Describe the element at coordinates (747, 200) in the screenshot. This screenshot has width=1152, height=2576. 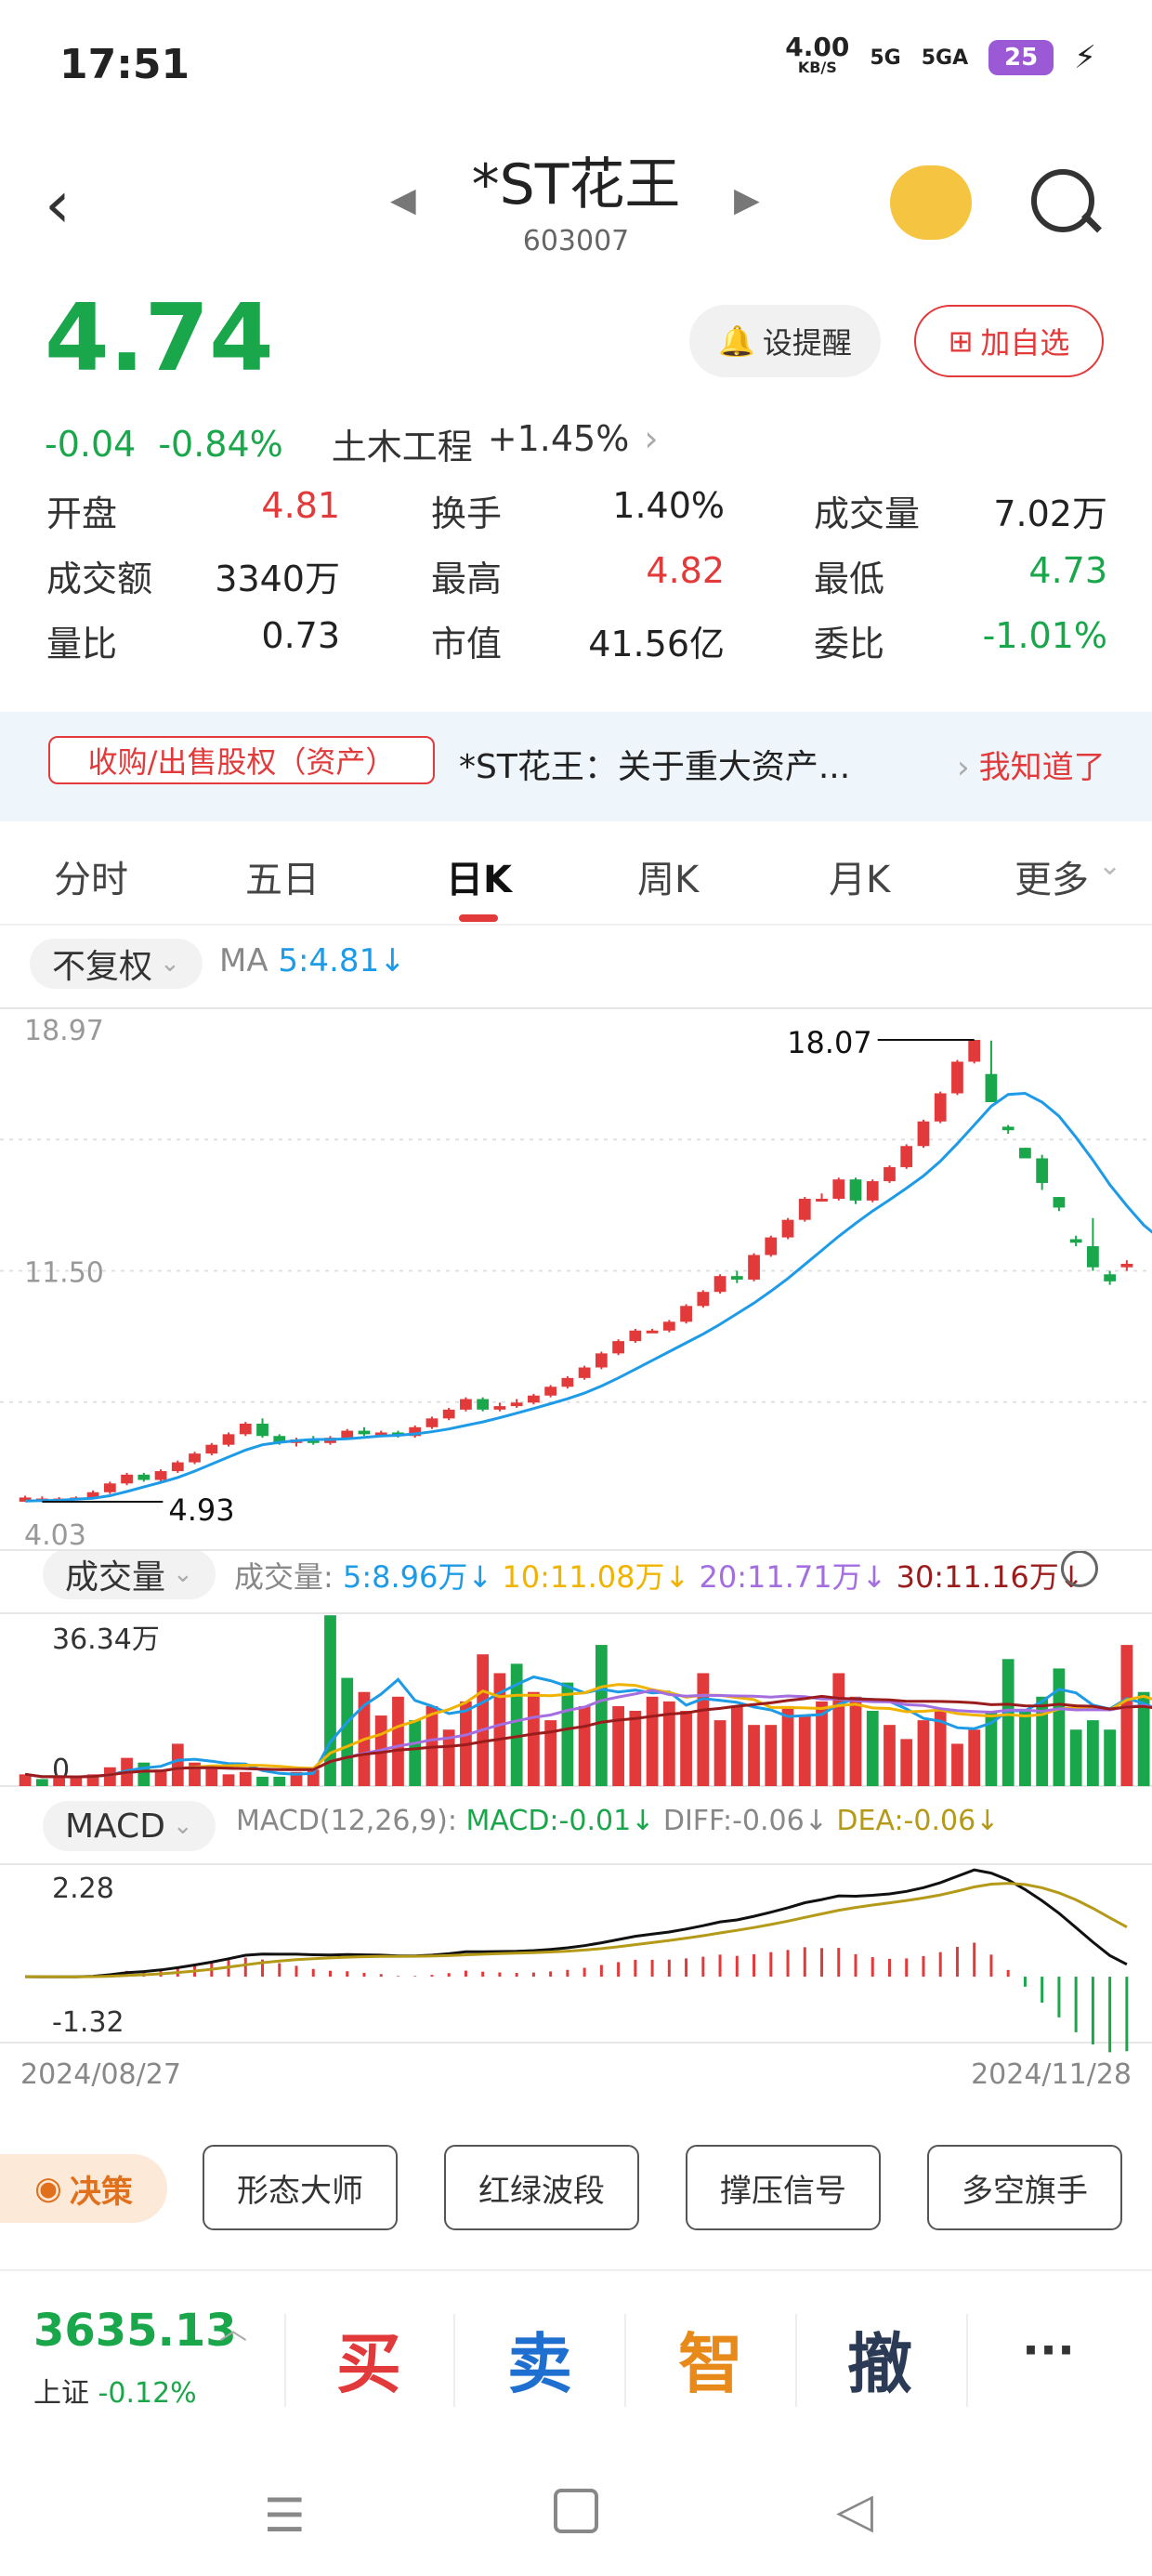
I see `next-stock-icon: ▶` at that location.